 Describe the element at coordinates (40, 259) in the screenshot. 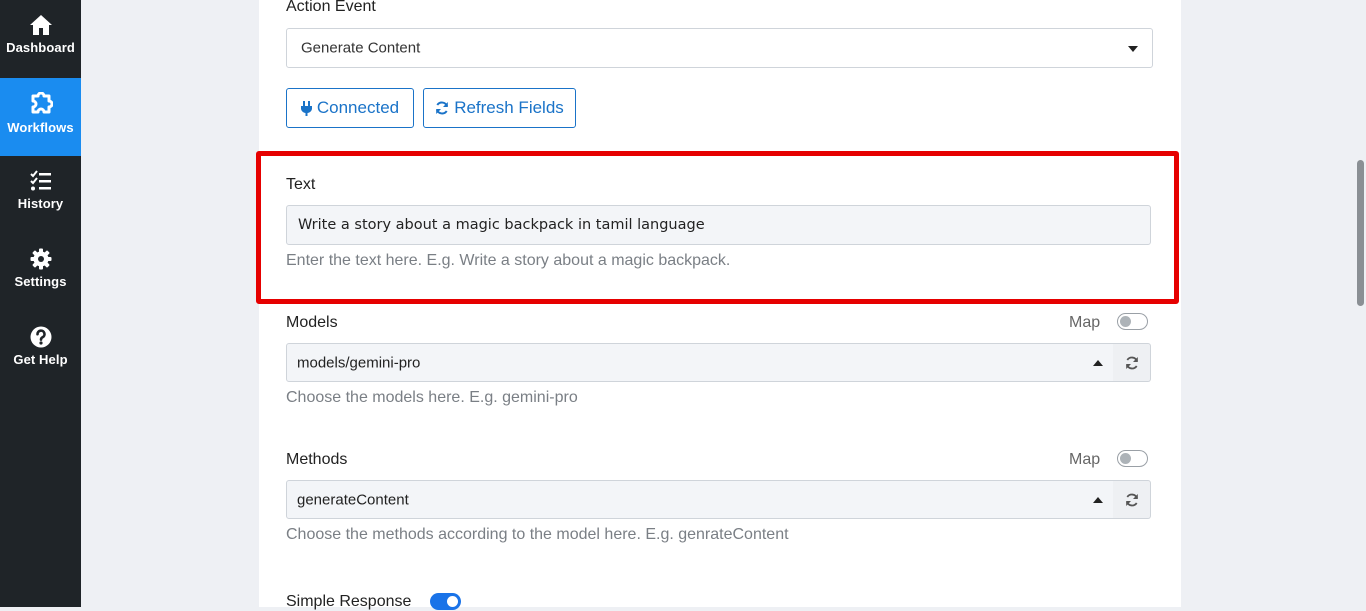

I see `gear-icon` at that location.